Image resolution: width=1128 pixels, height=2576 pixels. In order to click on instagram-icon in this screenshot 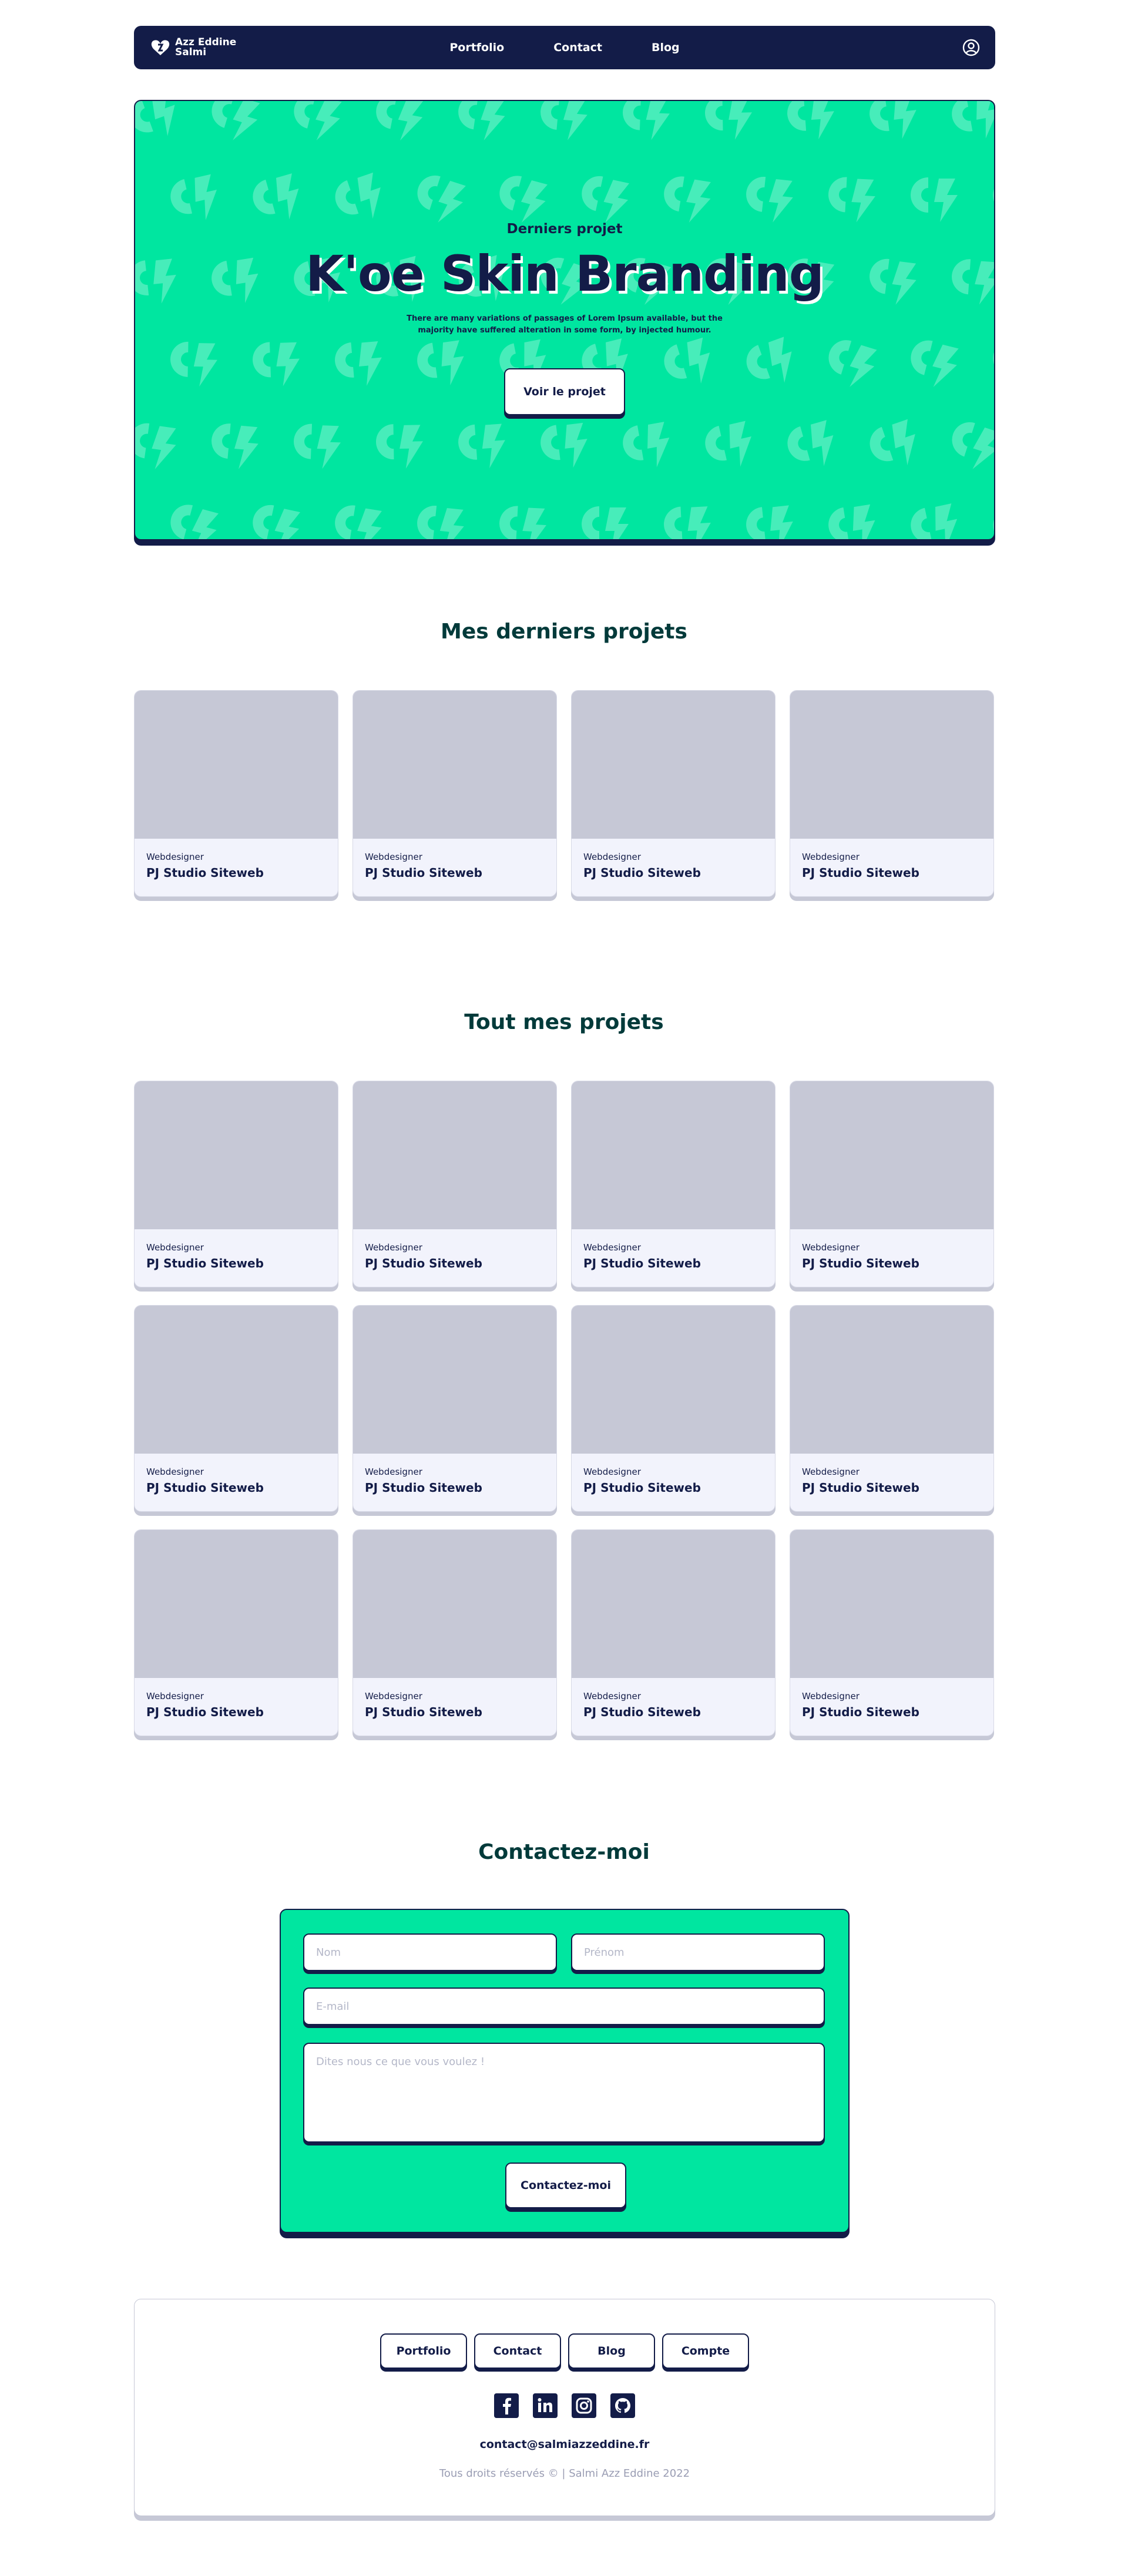, I will do `click(584, 2405)`.